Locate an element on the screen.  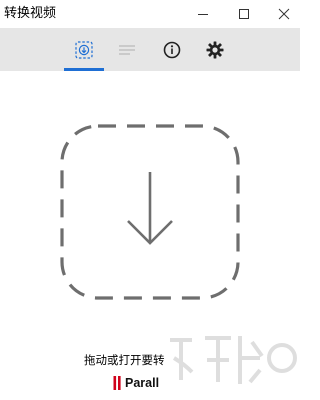
brand-text: Parall is located at coordinates (142, 383).